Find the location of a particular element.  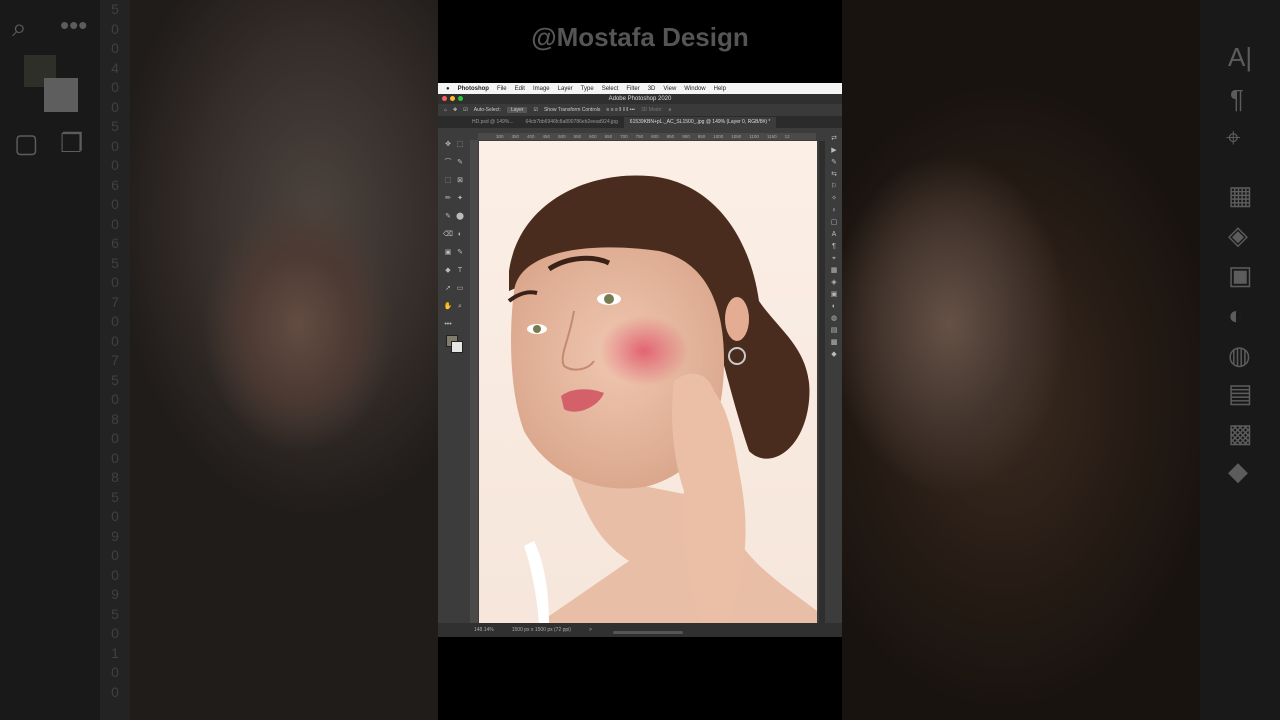

libraries-icon: ▢ is located at coordinates (834, 223).